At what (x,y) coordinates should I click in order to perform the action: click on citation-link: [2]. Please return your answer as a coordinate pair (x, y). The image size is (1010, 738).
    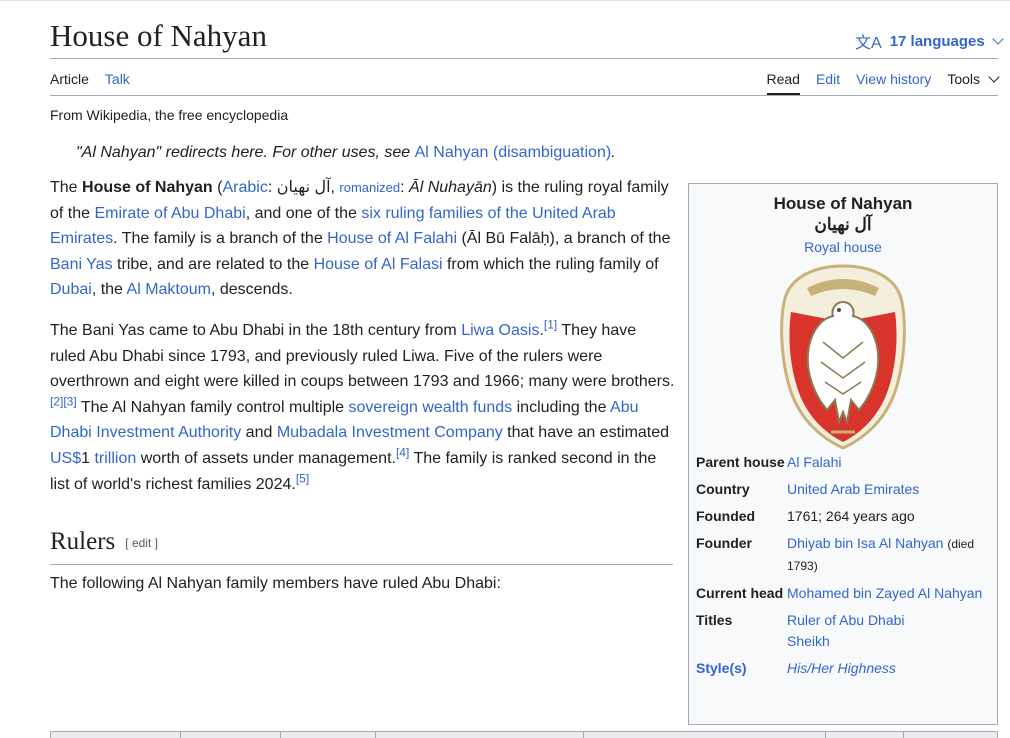
    Looking at the image, I should click on (56, 401).